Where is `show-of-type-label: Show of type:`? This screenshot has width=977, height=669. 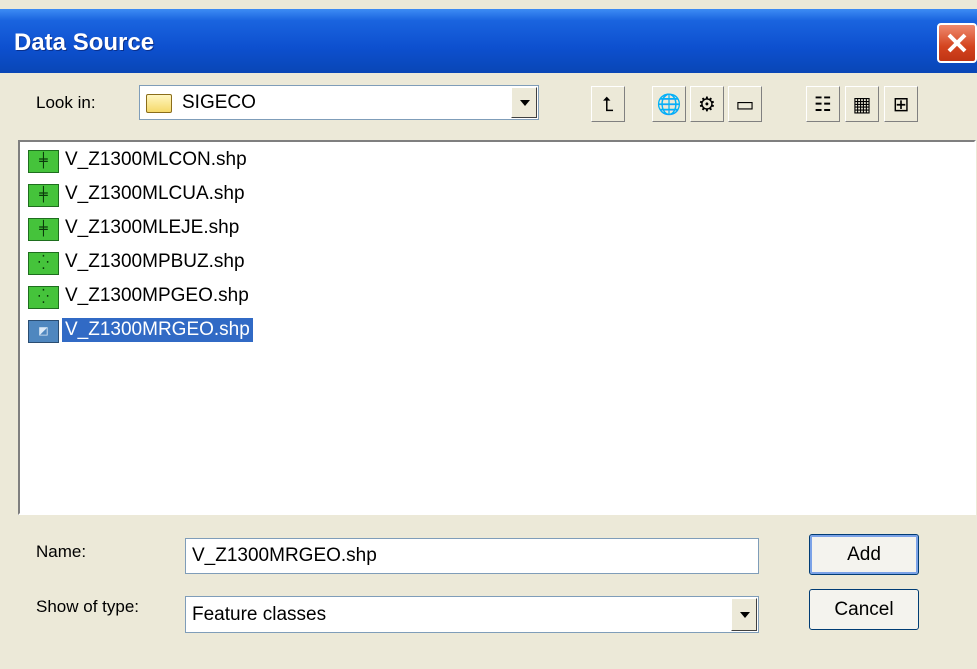
show-of-type-label: Show of type: is located at coordinates (88, 606).